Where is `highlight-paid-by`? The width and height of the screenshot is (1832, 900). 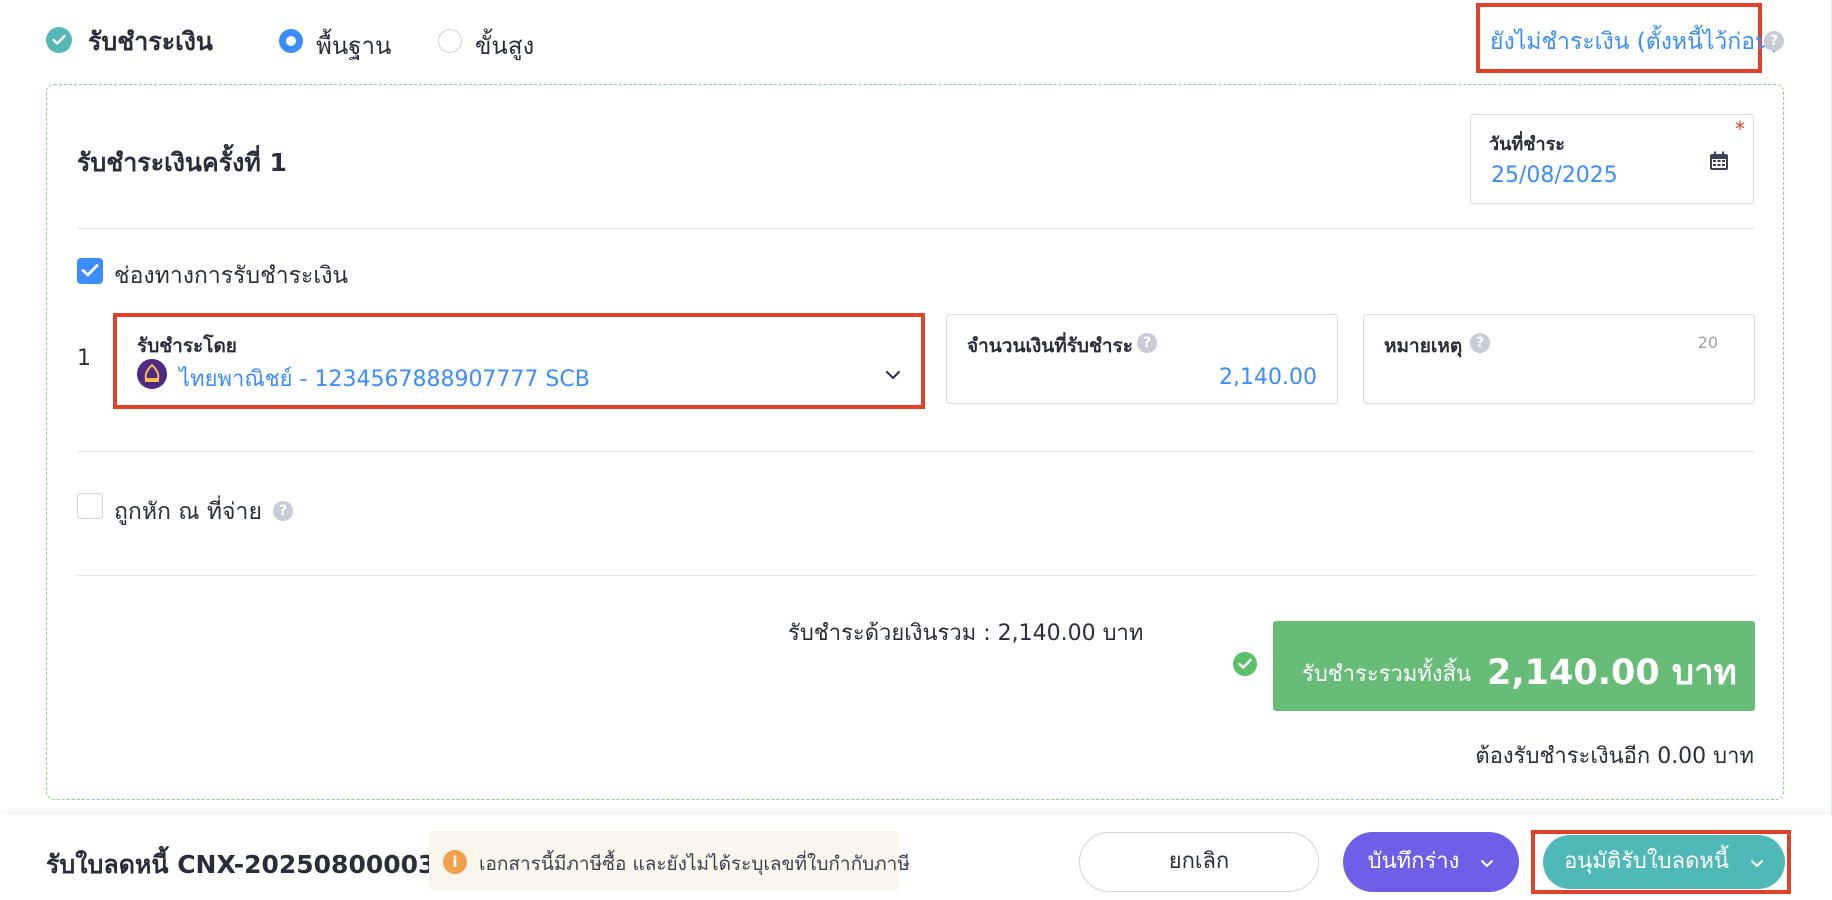 highlight-paid-by is located at coordinates (519, 361).